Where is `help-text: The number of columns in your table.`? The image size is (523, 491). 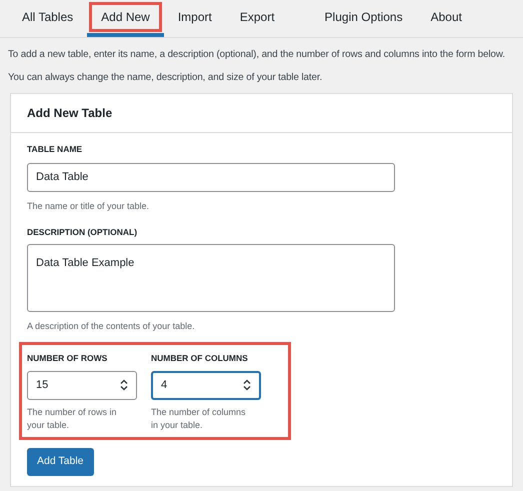
help-text: The number of columns in your table. is located at coordinates (199, 419).